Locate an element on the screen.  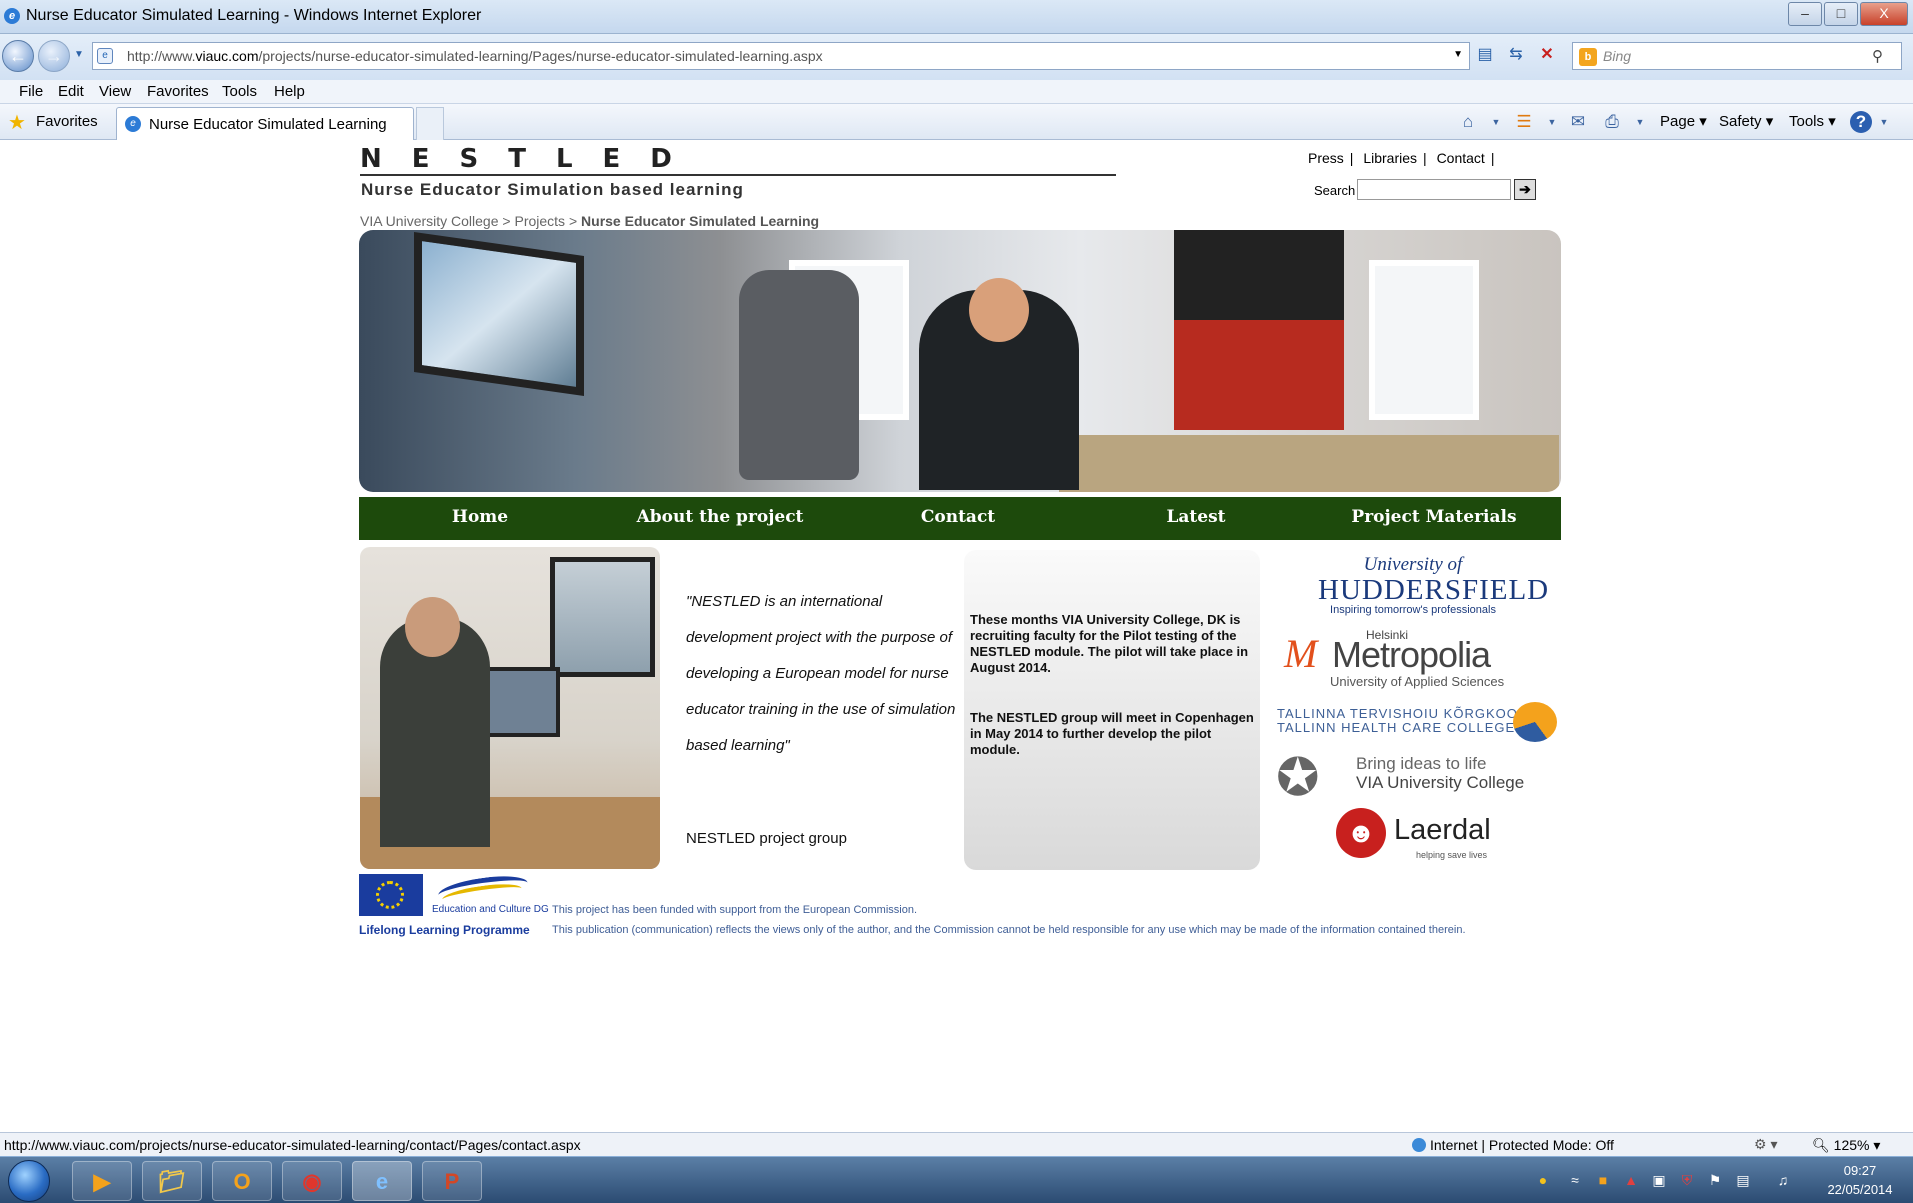
protected-mode-icon: ⚙ ▾ is located at coordinates (1765, 1144).